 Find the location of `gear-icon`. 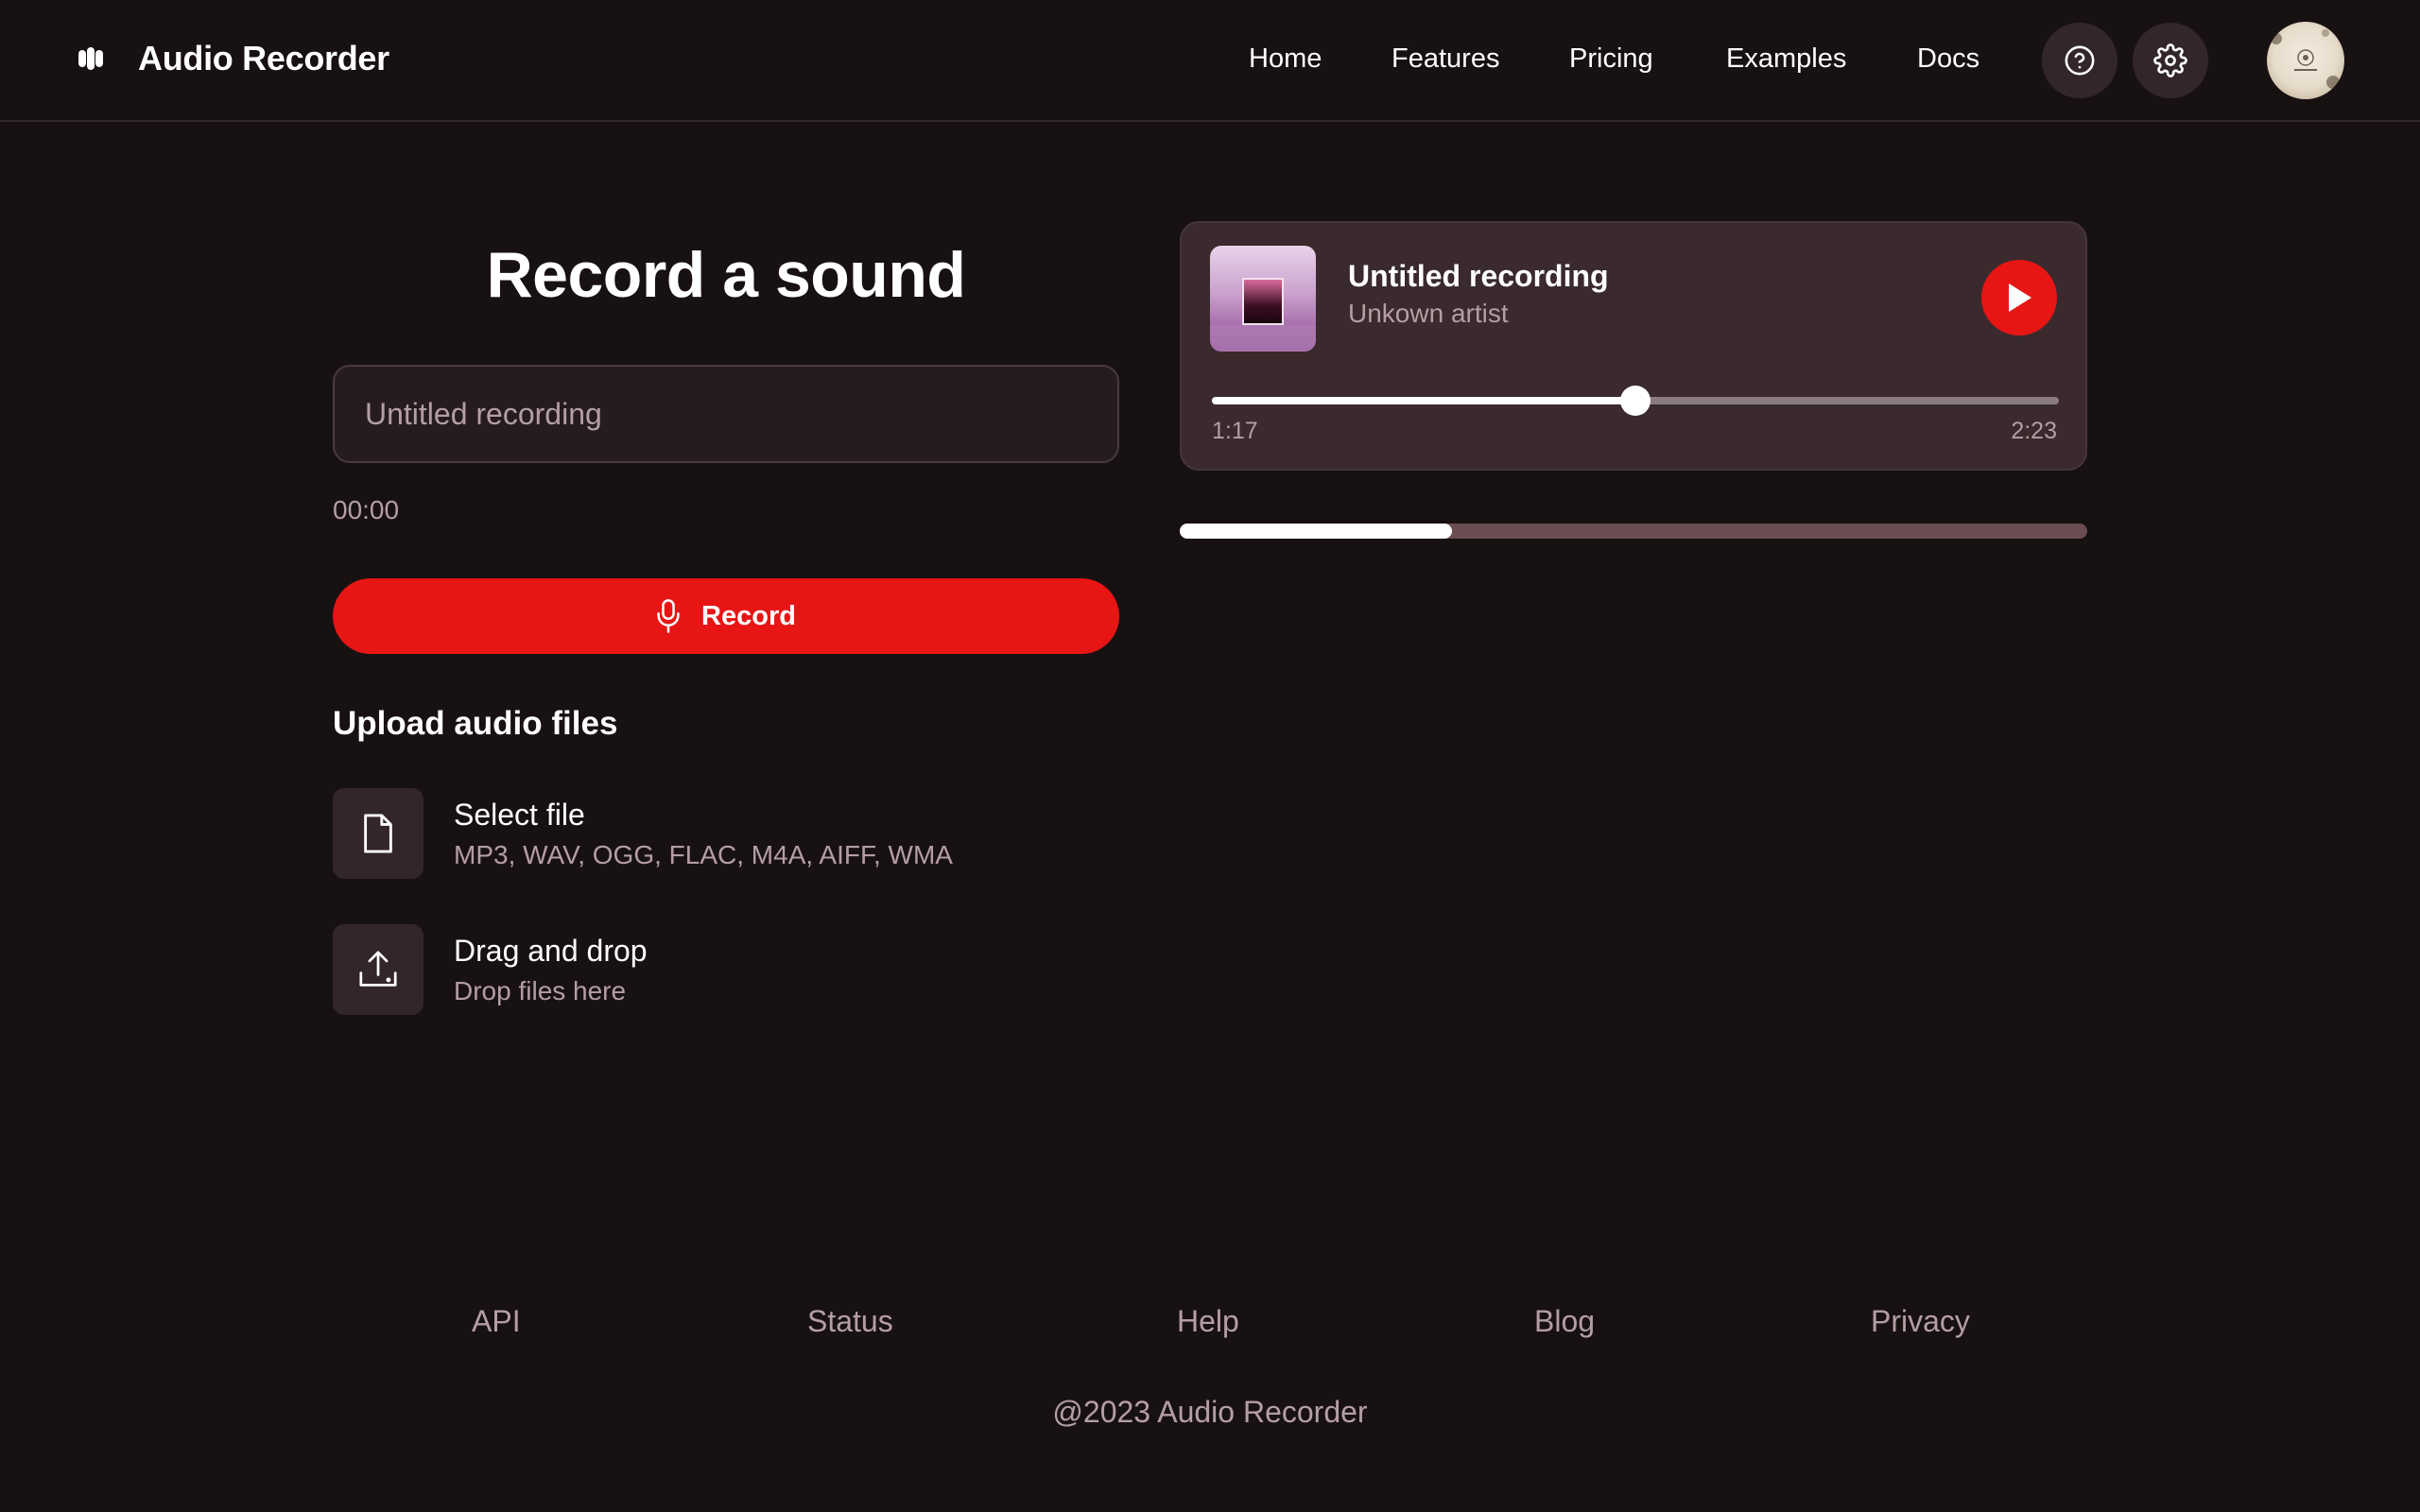

gear-icon is located at coordinates (2170, 60).